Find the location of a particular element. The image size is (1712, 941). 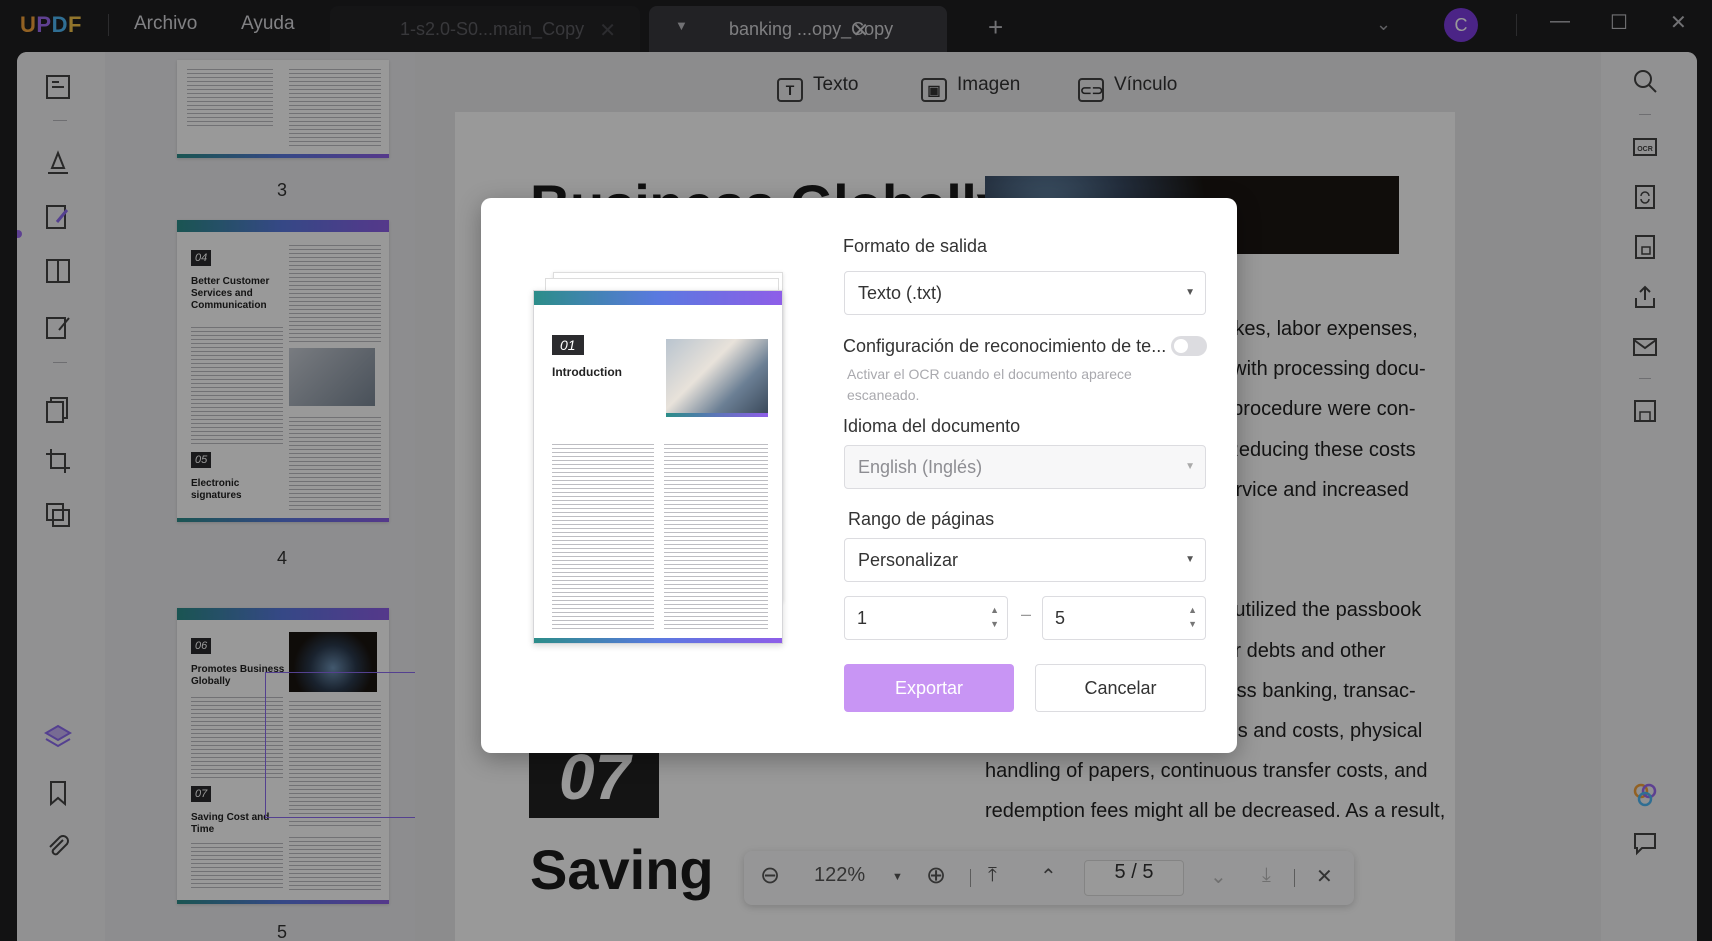

range-from-input: 1 ▲ ▼ is located at coordinates (926, 618).